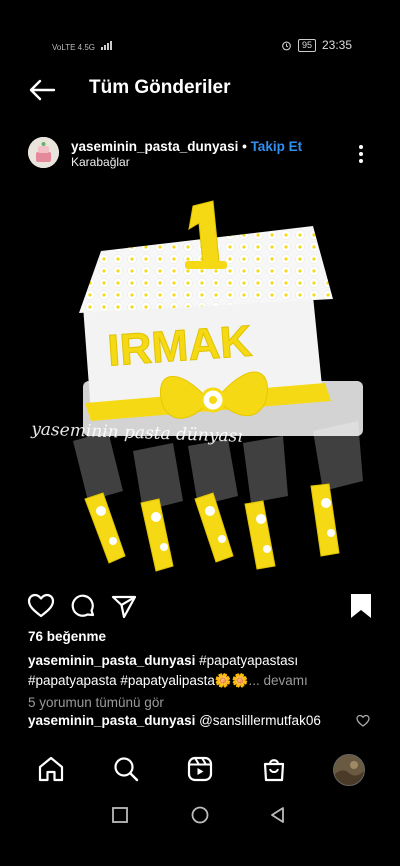 The height and width of the screenshot is (866, 400). What do you see at coordinates (361, 154) in the screenshot?
I see `more-options-icon` at bounding box center [361, 154].